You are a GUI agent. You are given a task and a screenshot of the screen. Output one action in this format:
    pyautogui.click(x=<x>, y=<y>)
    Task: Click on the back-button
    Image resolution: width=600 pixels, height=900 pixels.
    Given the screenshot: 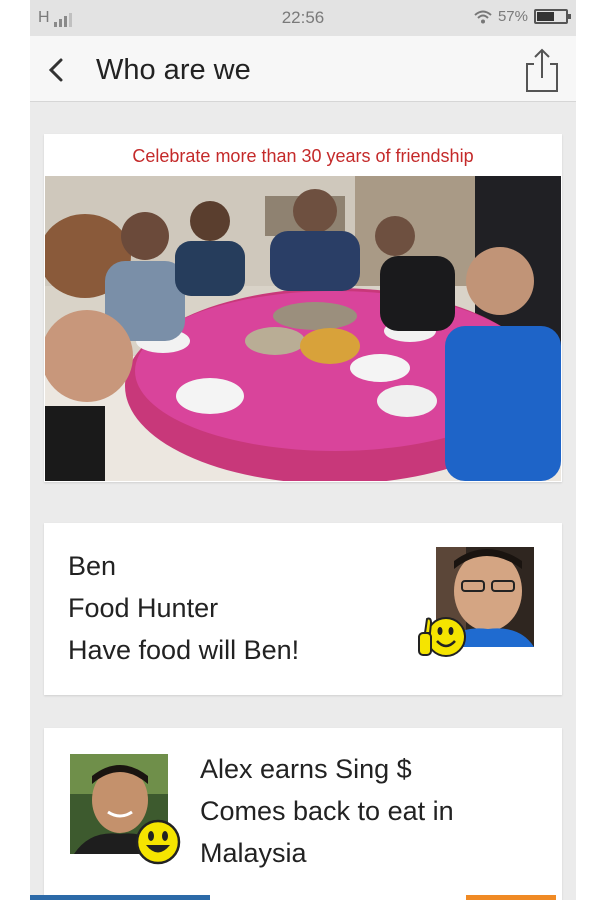 What is the action you would take?
    pyautogui.click(x=56, y=70)
    